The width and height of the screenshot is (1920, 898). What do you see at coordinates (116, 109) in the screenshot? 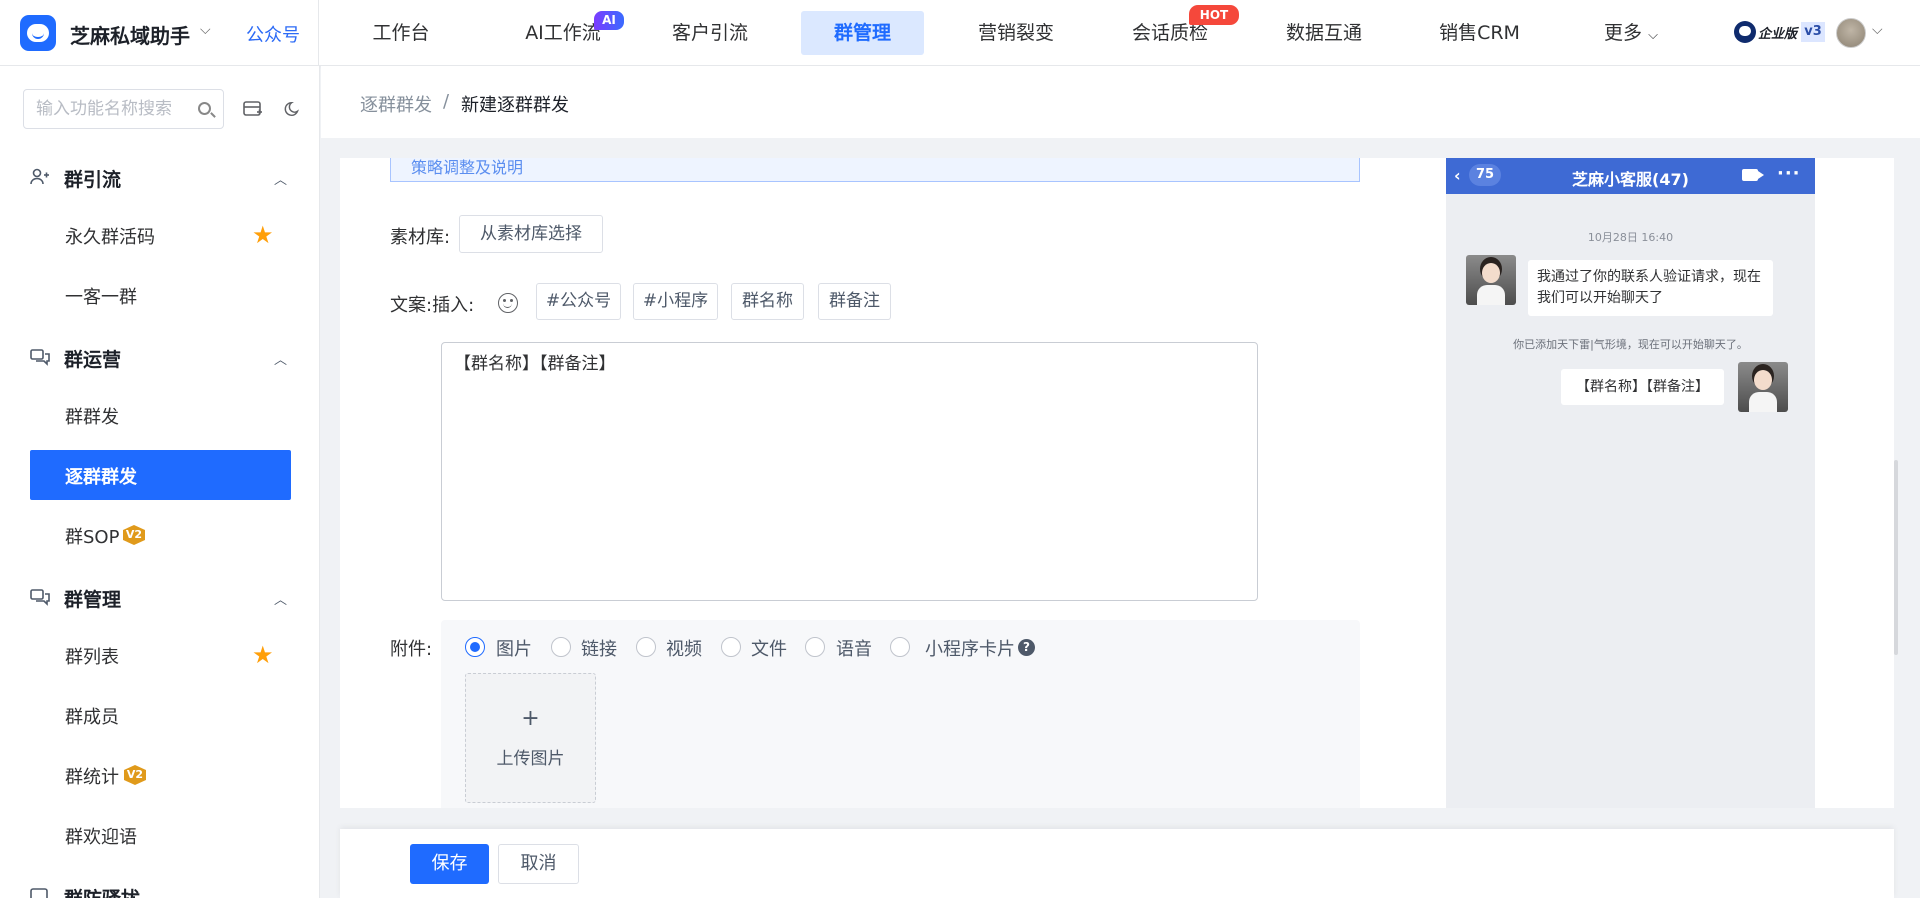
I see `search-input` at bounding box center [116, 109].